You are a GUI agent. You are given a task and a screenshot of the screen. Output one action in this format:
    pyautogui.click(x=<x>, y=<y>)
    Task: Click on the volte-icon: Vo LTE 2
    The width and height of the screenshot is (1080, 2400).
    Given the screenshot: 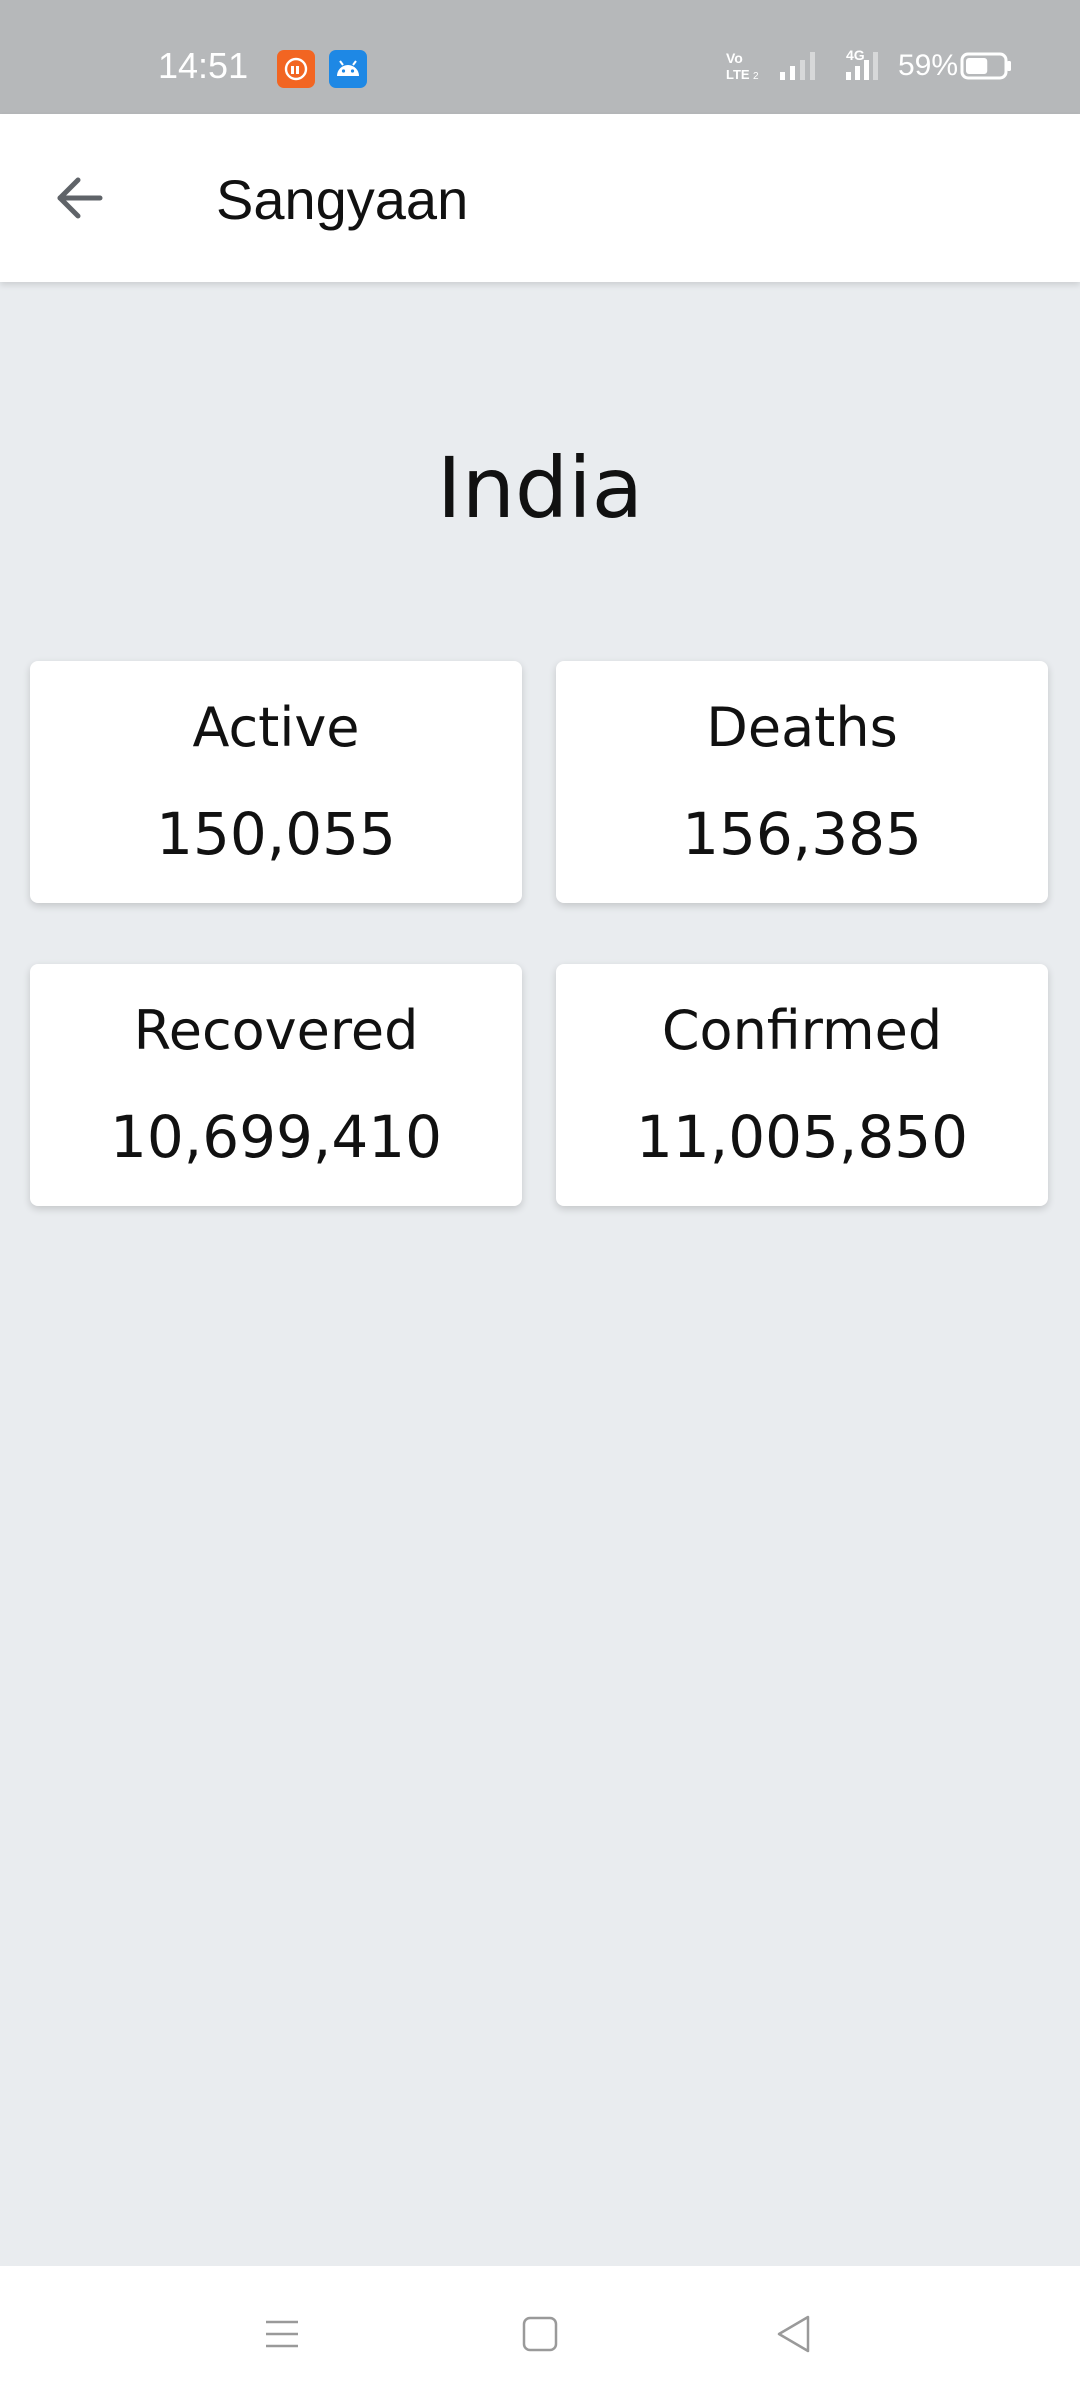 What is the action you would take?
    pyautogui.click(x=742, y=66)
    